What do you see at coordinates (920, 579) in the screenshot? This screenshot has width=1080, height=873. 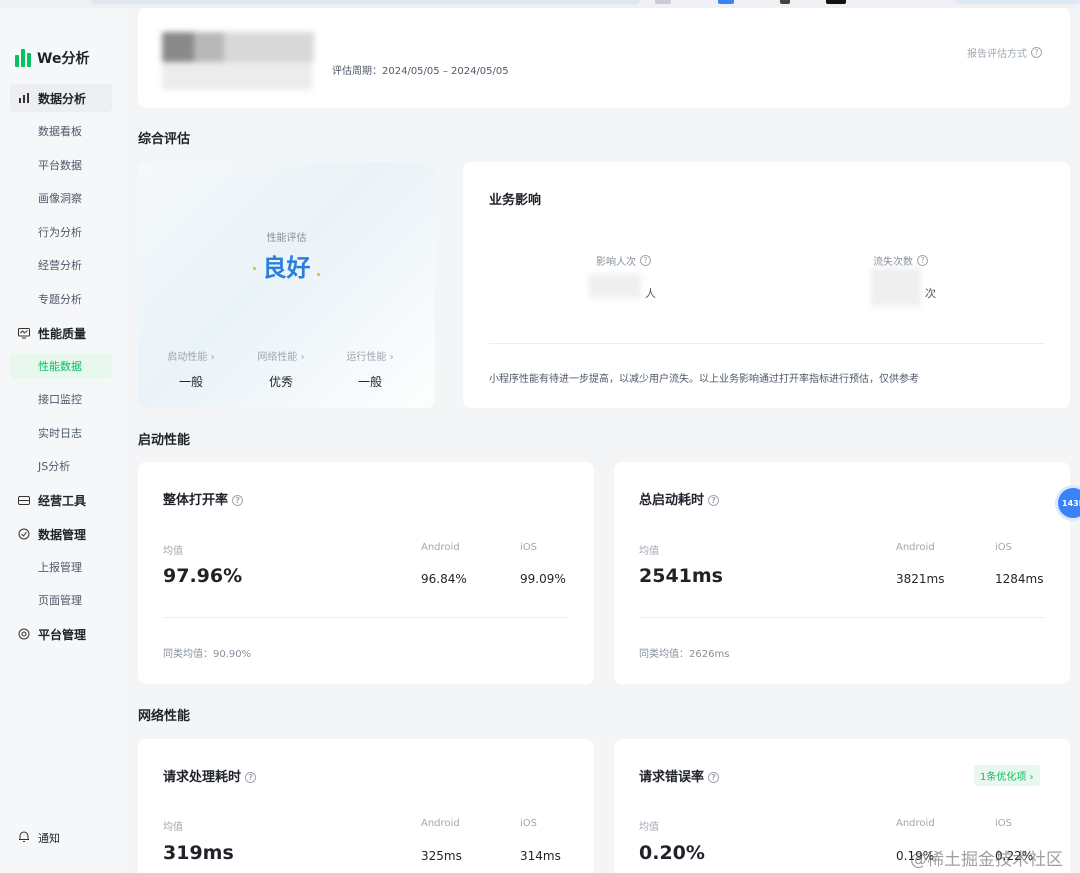 I see `android-value: 3821ms` at bounding box center [920, 579].